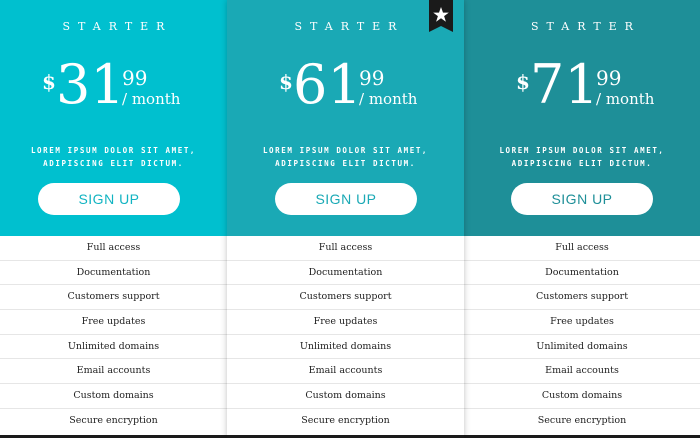 The height and width of the screenshot is (438, 700). I want to click on plan-price: $ 71 99 / month, so click(582, 91).